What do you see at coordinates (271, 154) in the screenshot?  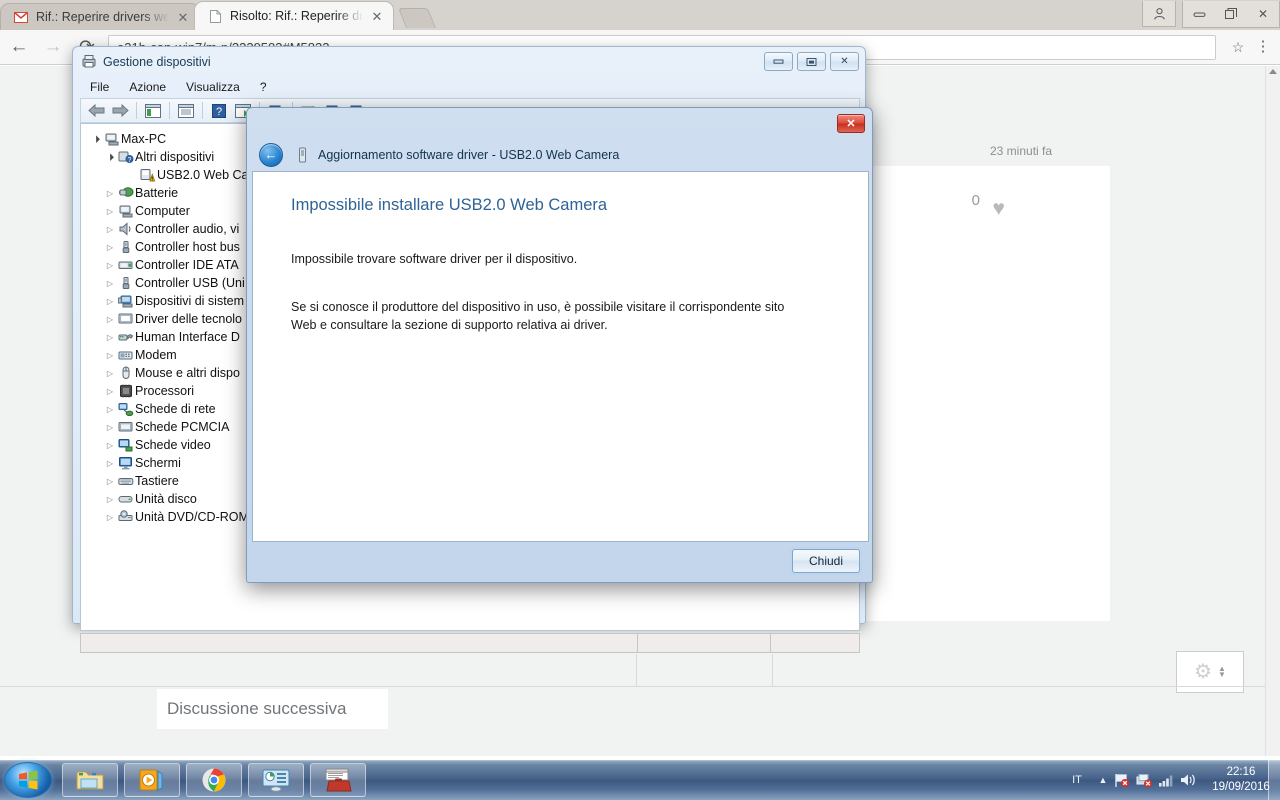 I see `back-arrow-icon: ←` at bounding box center [271, 154].